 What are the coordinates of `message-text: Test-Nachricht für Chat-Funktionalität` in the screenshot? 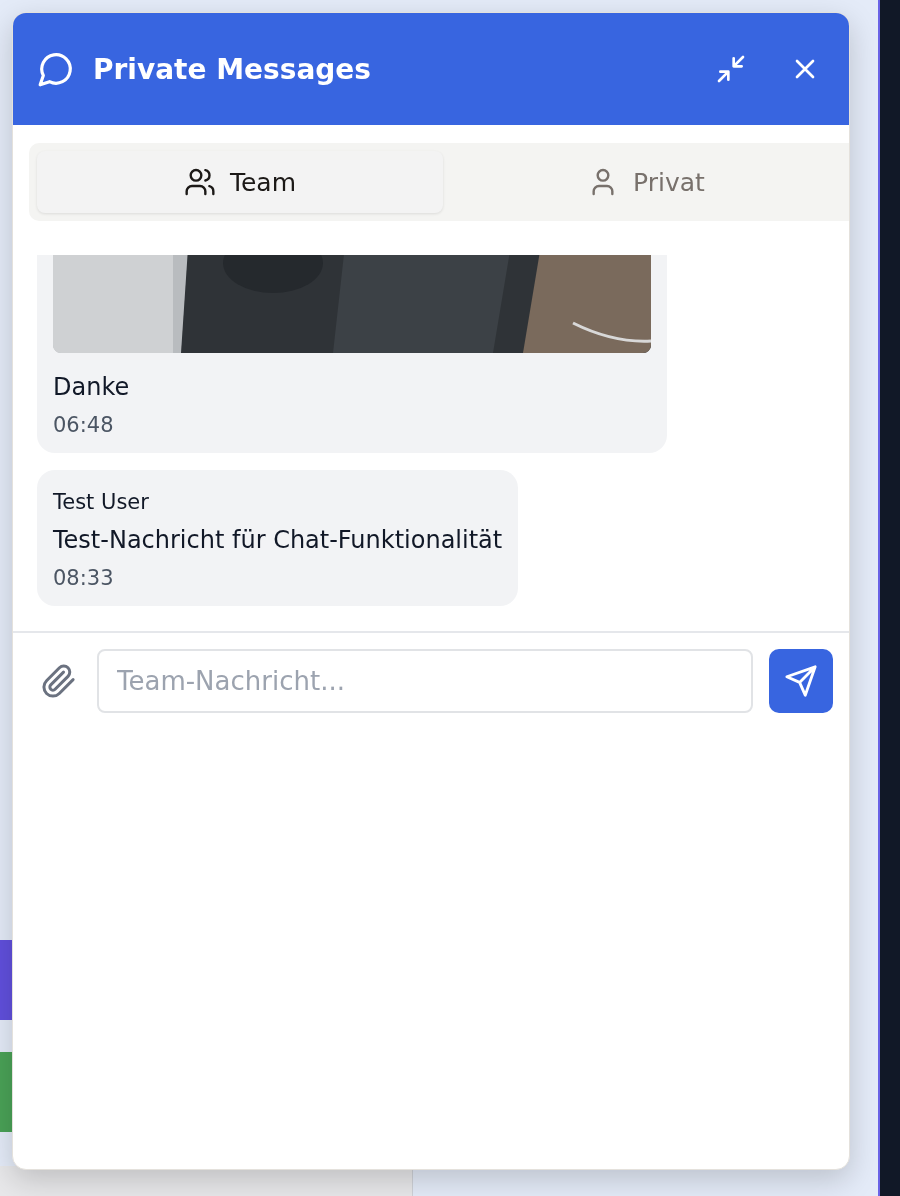 It's located at (278, 540).